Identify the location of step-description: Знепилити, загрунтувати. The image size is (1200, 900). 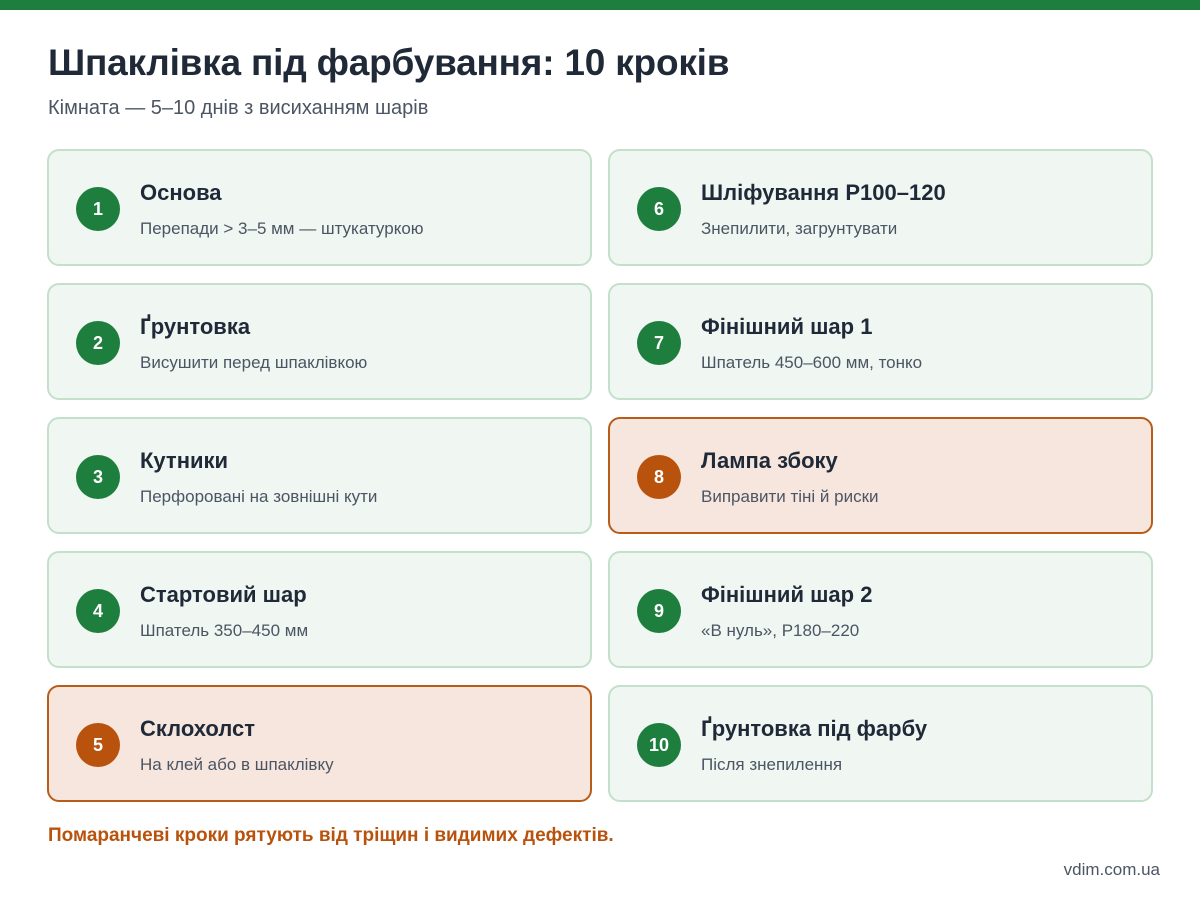
(799, 228).